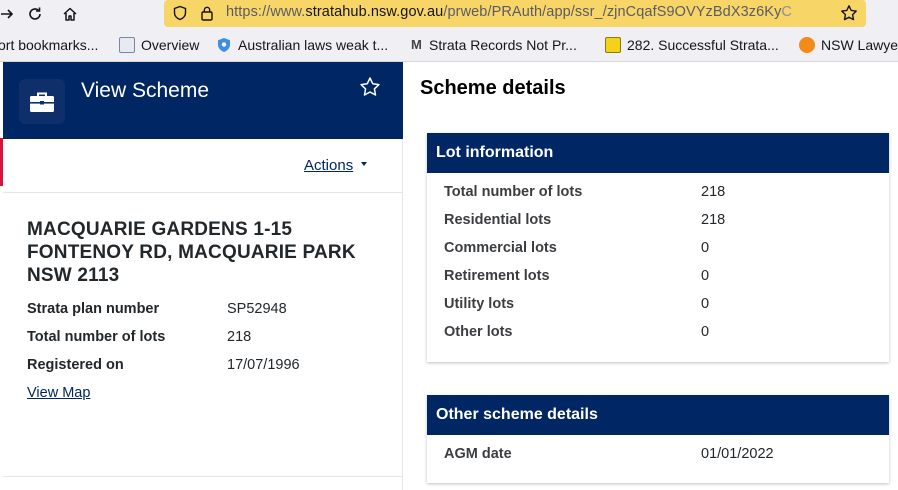 The width and height of the screenshot is (898, 490). Describe the element at coordinates (70, 14) in the screenshot. I see `home-icon` at that location.